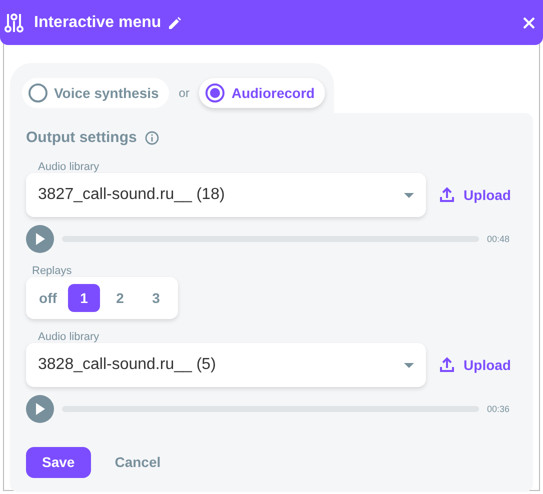  Describe the element at coordinates (262, 93) in the screenshot. I see `radio-option: Audiorecord` at that location.